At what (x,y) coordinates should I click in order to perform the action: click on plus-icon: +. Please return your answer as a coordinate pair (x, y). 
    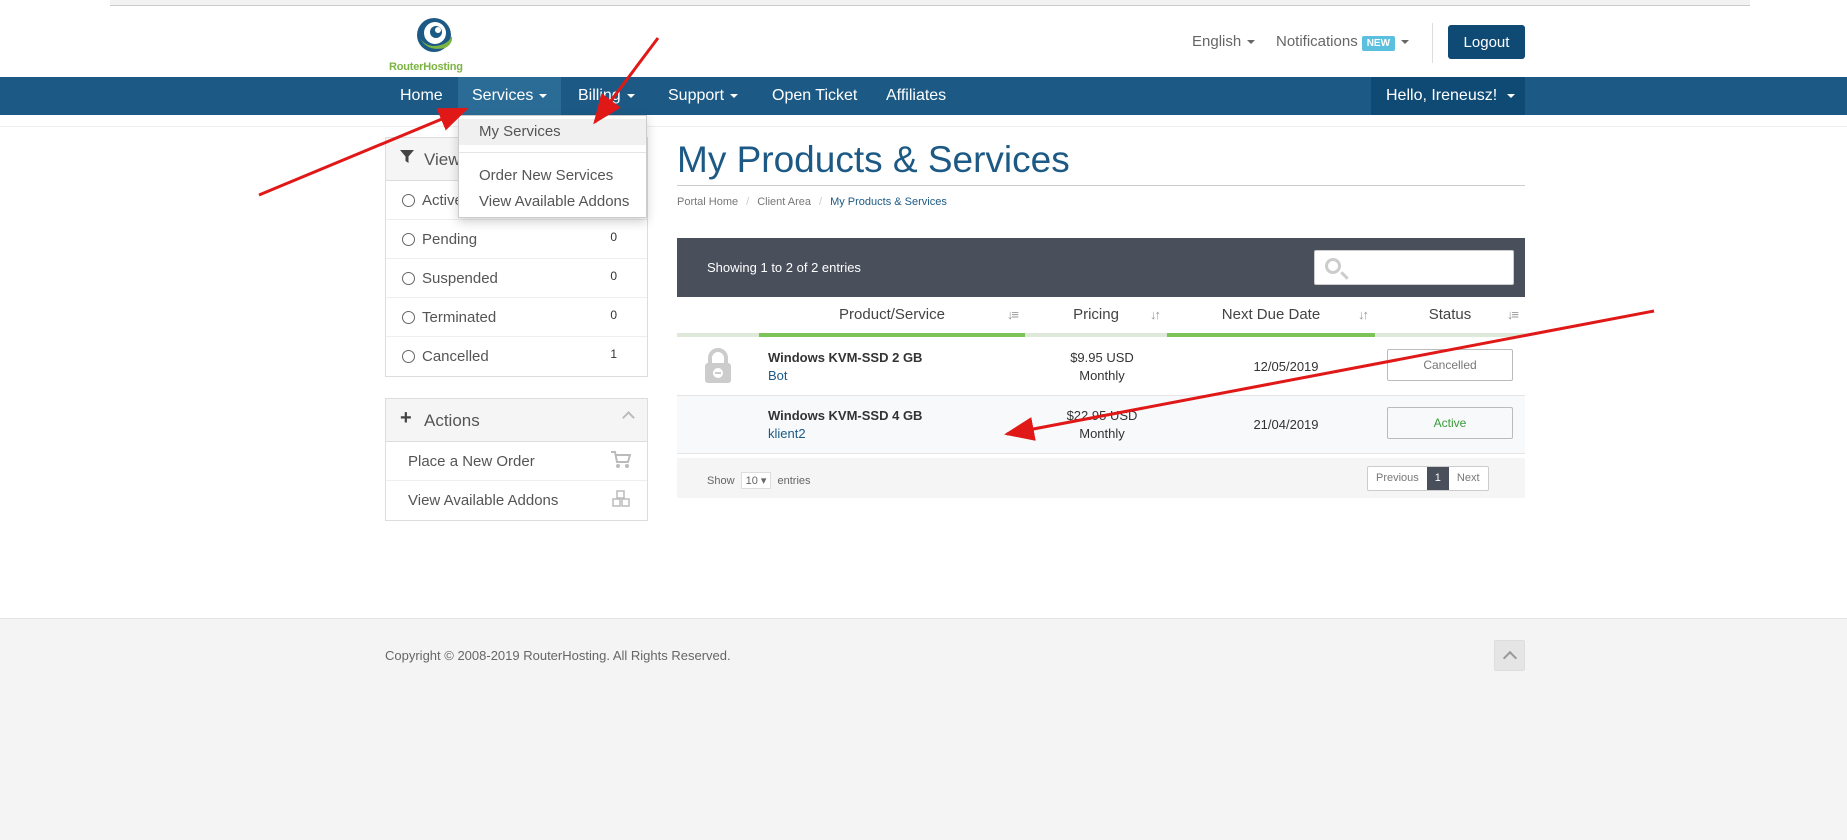
    Looking at the image, I should click on (406, 418).